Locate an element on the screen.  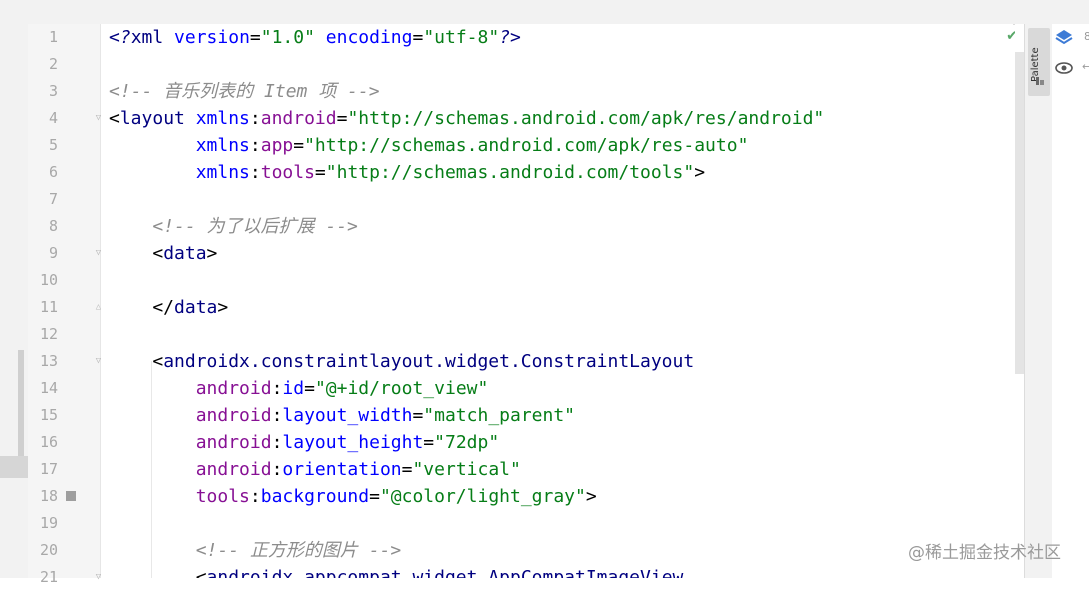
code-token: id is located at coordinates (293, 388).